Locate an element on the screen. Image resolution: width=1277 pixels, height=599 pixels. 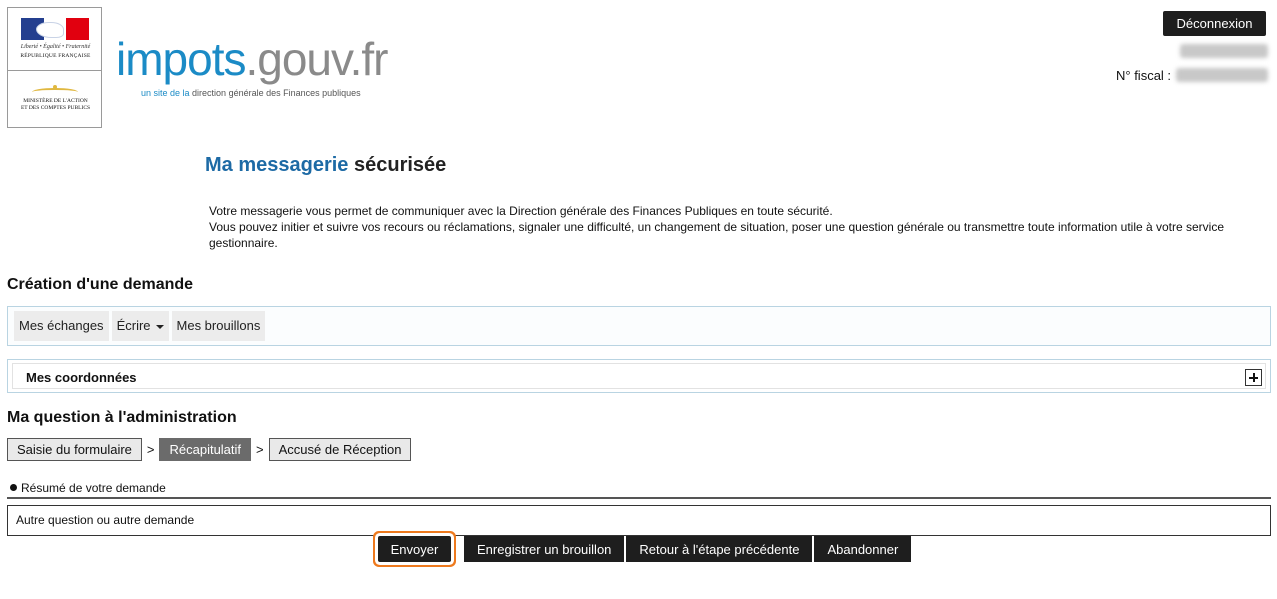
previous-step-button: Retour à l'étape précédente is located at coordinates (719, 549).